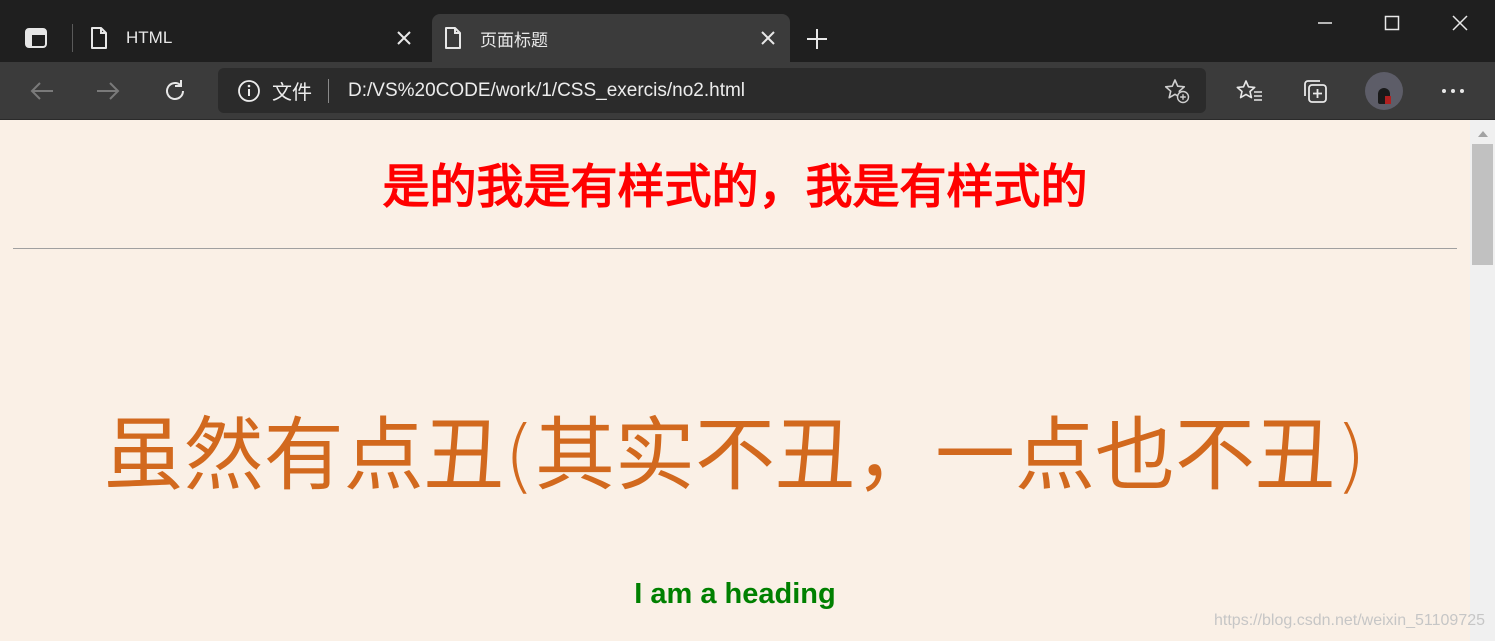 The width and height of the screenshot is (1495, 641). Describe the element at coordinates (1350, 620) in the screenshot. I see `watermark: https://blog.csdn.net/weixin_51109725` at that location.